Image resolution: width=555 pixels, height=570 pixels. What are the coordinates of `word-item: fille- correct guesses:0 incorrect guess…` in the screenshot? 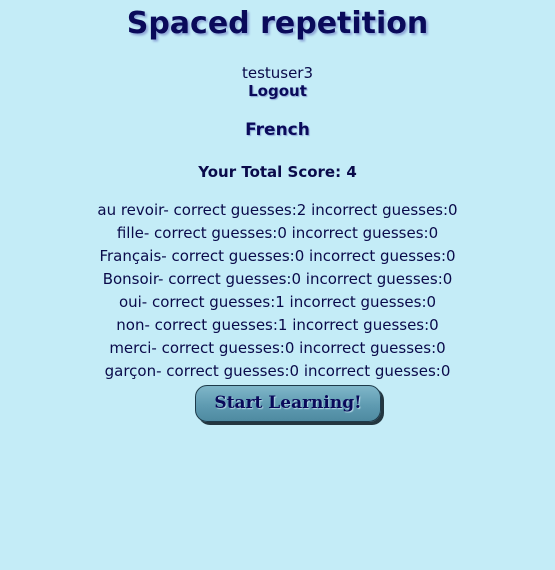 It's located at (277, 233).